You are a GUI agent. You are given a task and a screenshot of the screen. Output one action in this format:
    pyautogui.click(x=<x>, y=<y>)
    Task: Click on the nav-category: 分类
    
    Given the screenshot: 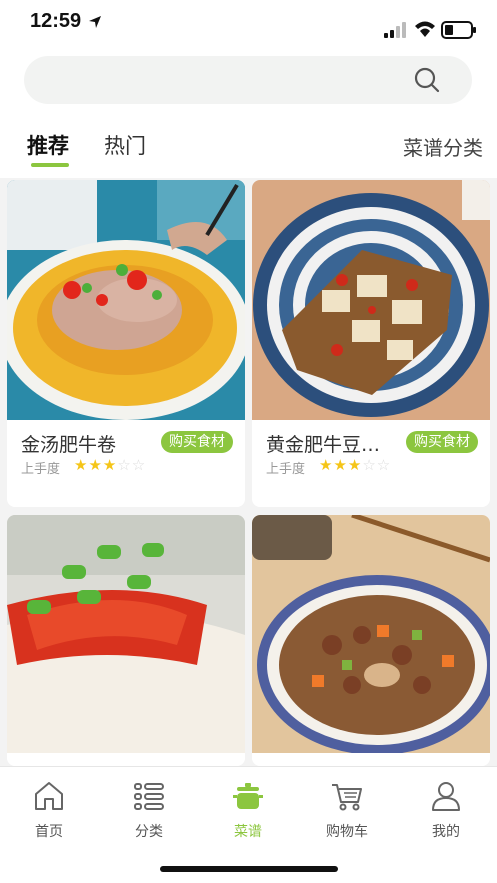 What is the action you would take?
    pyautogui.click(x=149, y=810)
    